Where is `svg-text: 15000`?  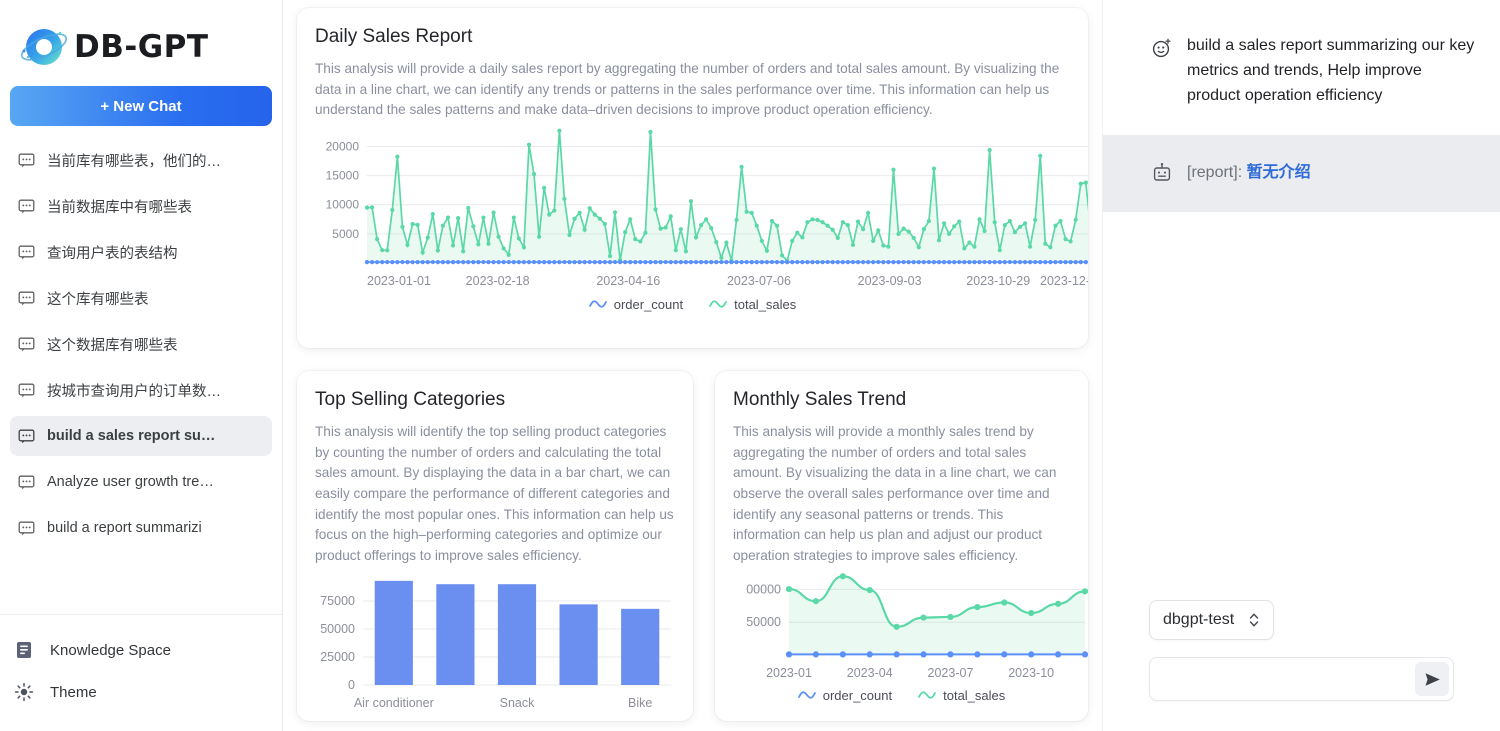 svg-text: 15000 is located at coordinates (343, 176).